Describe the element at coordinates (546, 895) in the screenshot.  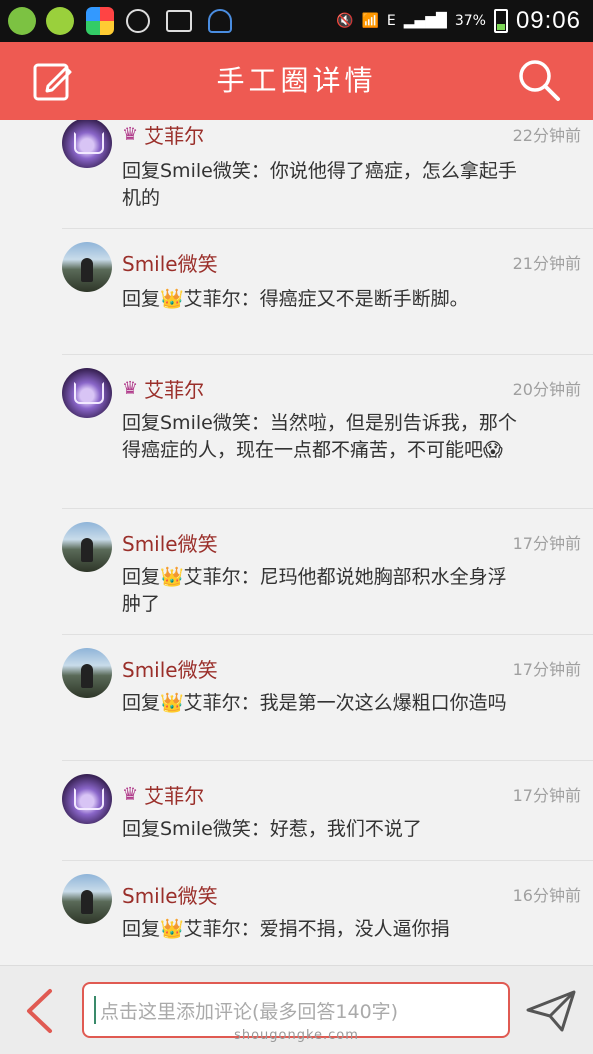
I see `comment-time: 16分钟前` at that location.